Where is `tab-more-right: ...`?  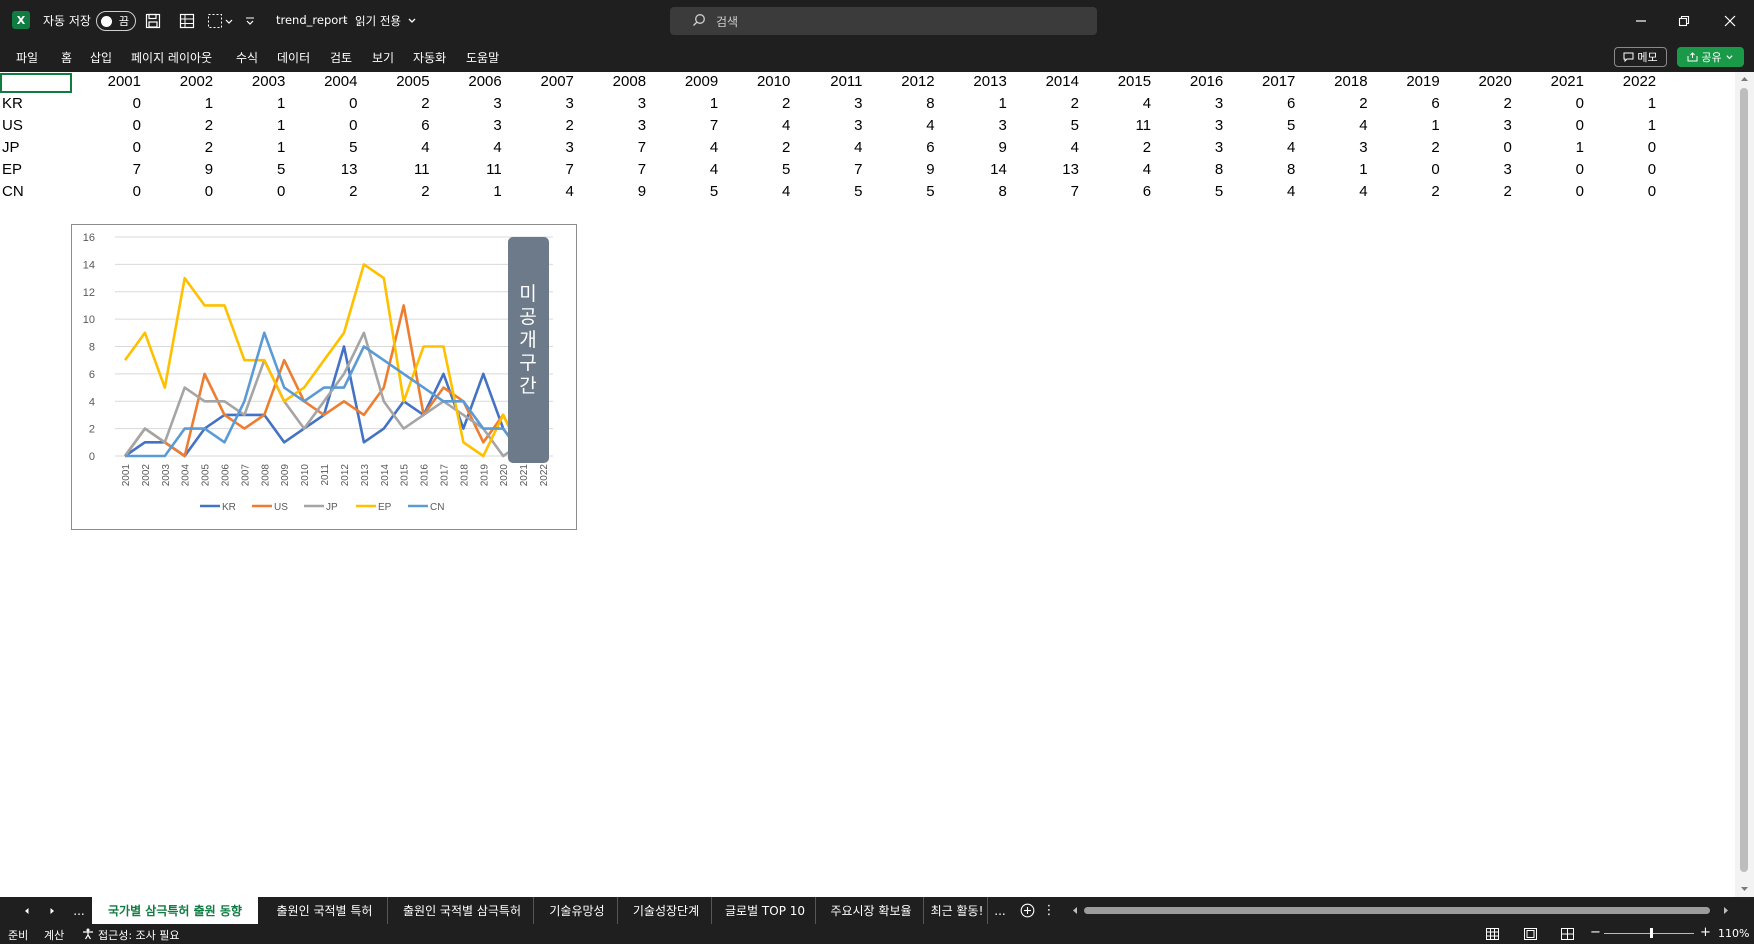
tab-more-right: ... is located at coordinates (1000, 910).